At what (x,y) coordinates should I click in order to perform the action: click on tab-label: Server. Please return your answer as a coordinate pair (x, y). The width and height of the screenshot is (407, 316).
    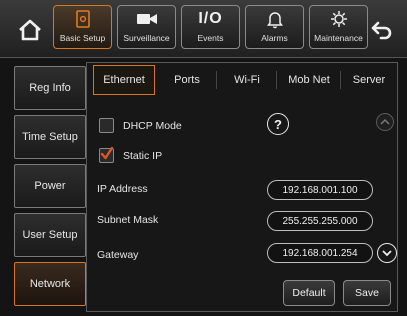
    Looking at the image, I should click on (369, 80).